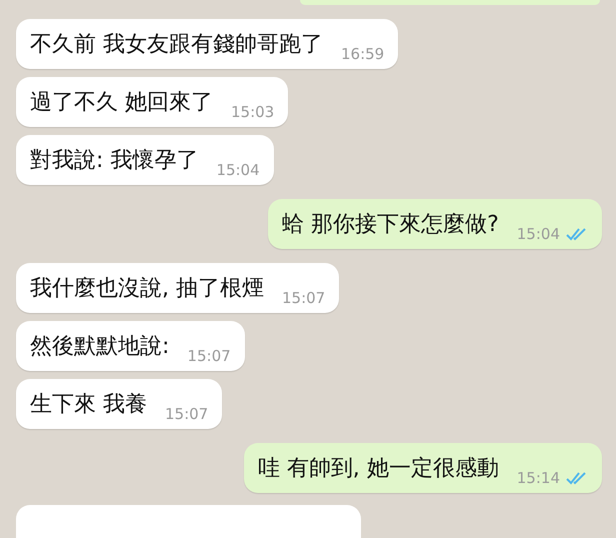  I want to click on message-time: 15:03, so click(252, 112).